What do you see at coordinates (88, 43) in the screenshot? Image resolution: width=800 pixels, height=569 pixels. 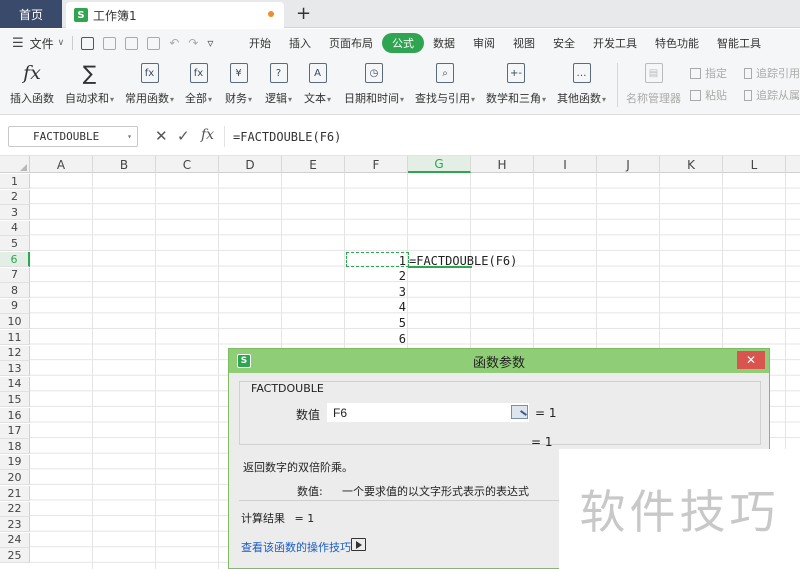 I see `save-icon` at bounding box center [88, 43].